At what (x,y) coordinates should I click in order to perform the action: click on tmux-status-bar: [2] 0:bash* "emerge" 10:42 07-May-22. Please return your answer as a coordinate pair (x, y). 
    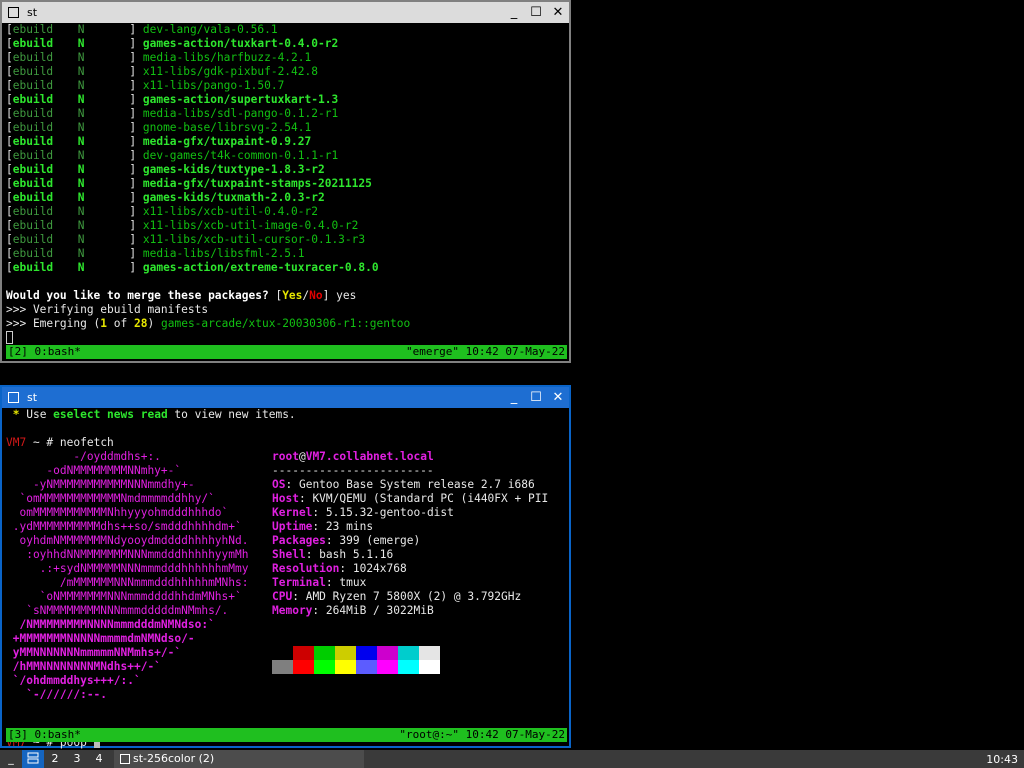
    Looking at the image, I should click on (286, 352).